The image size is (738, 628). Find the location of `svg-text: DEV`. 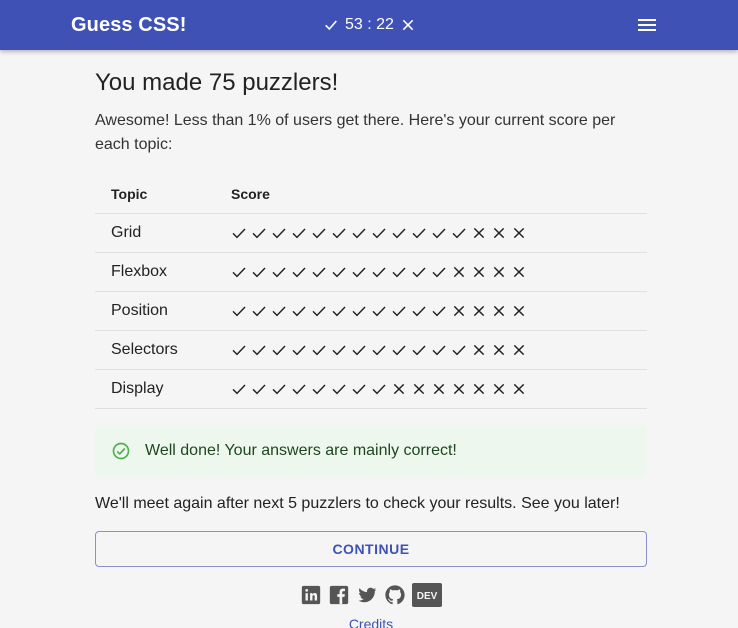

svg-text: DEV is located at coordinates (427, 596).